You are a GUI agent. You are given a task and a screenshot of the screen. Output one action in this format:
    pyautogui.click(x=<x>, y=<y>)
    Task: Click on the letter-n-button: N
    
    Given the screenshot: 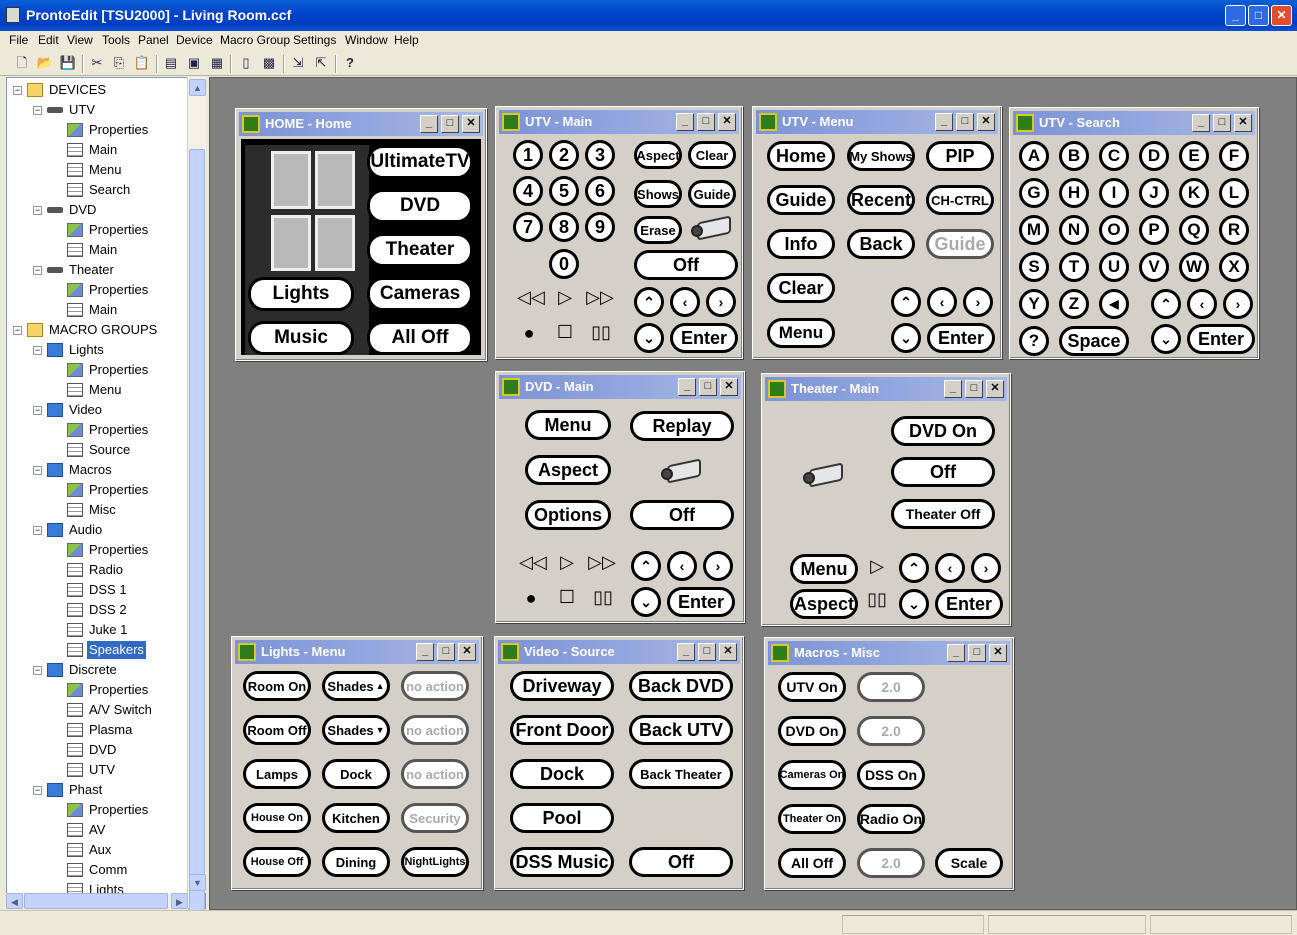 What is the action you would take?
    pyautogui.click(x=1074, y=230)
    